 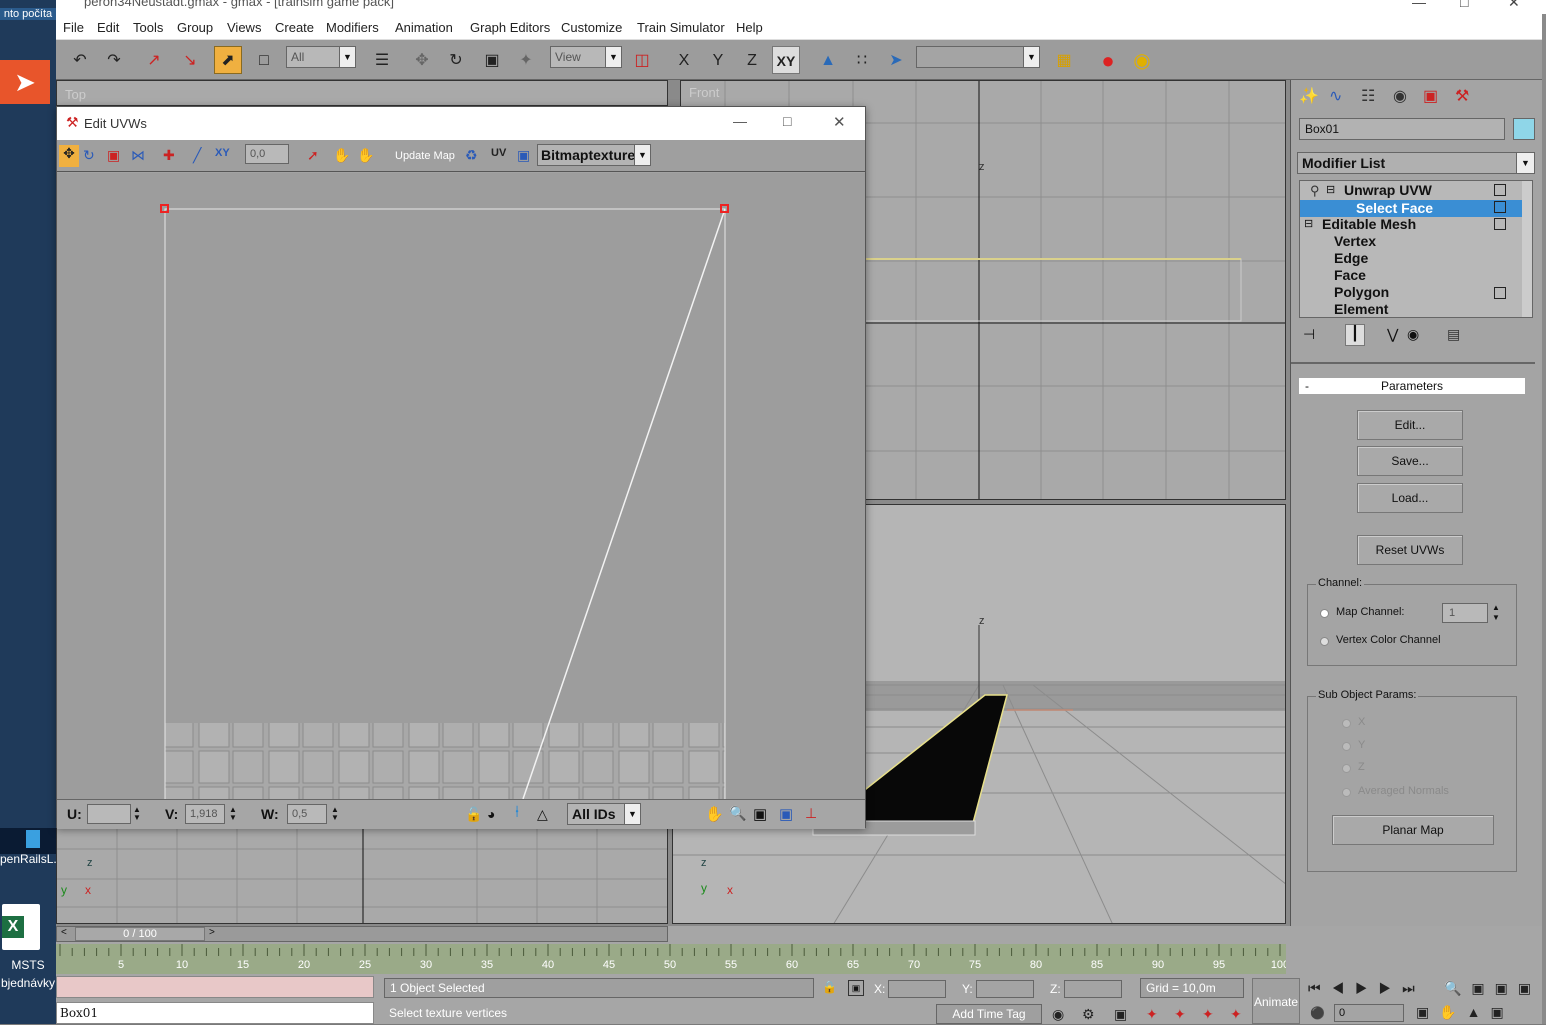 What do you see at coordinates (829, 987) in the screenshot?
I see `lock-icon: 🔒` at bounding box center [829, 987].